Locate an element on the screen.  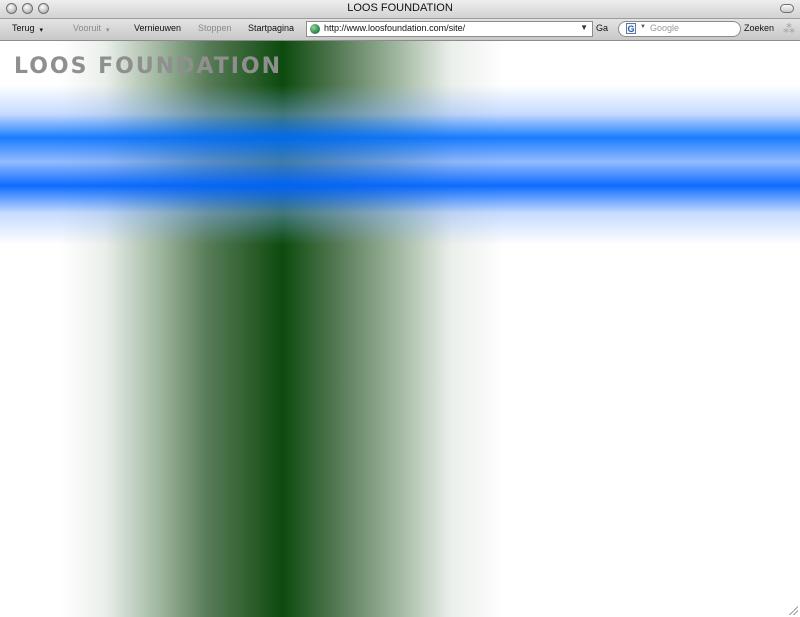
search-engine-dropdown-icon: ▼ is located at coordinates (643, 27).